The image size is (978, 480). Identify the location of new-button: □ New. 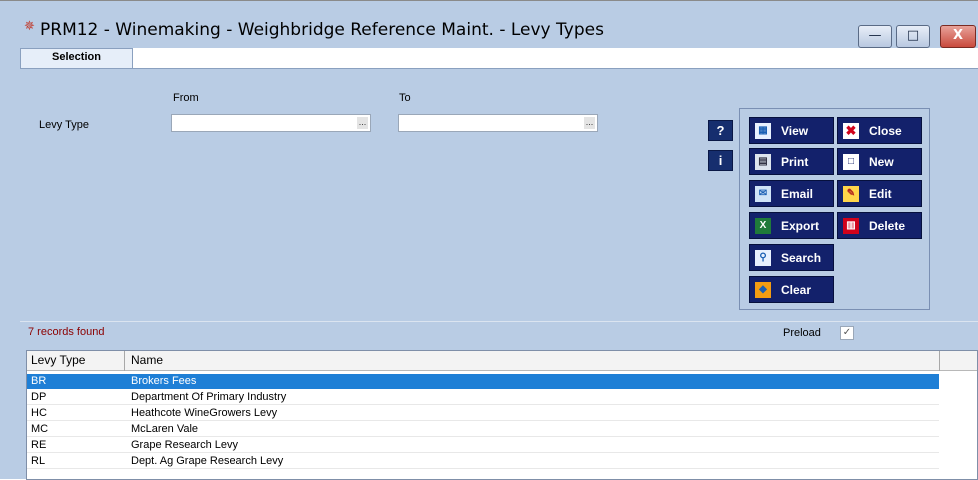
(879, 161).